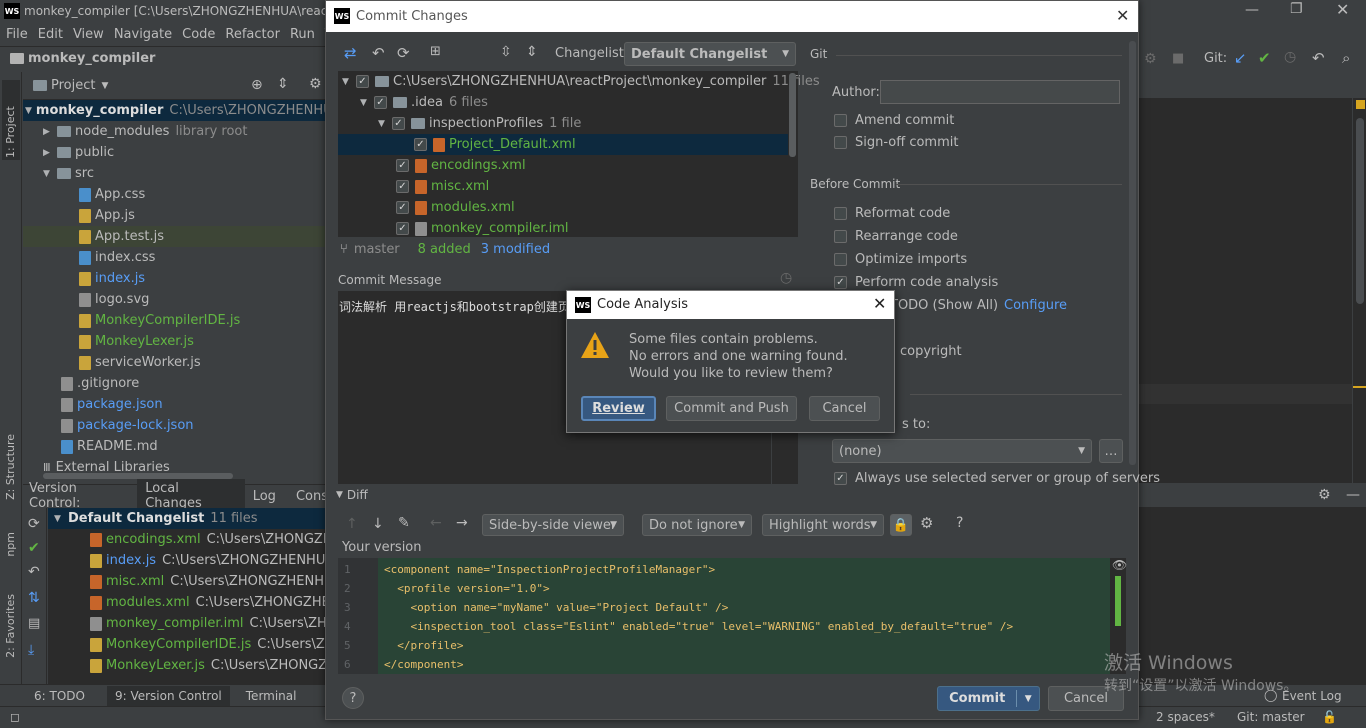 This screenshot has height=728, width=1366. What do you see at coordinates (175, 236) in the screenshot?
I see `tree-item: App.test.js` at bounding box center [175, 236].